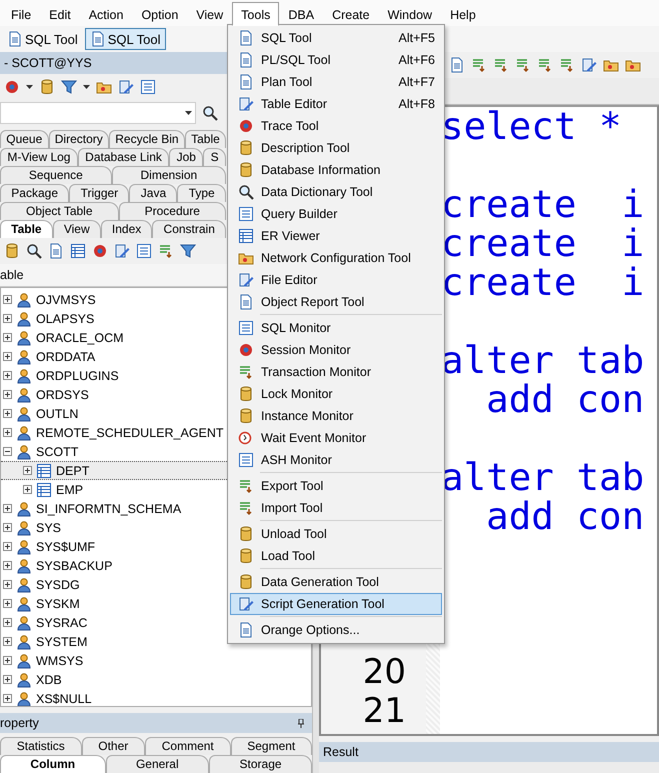 Image resolution: width=659 pixels, height=773 pixels. Describe the element at coordinates (489, 752) in the screenshot. I see `panel-title: Result` at that location.